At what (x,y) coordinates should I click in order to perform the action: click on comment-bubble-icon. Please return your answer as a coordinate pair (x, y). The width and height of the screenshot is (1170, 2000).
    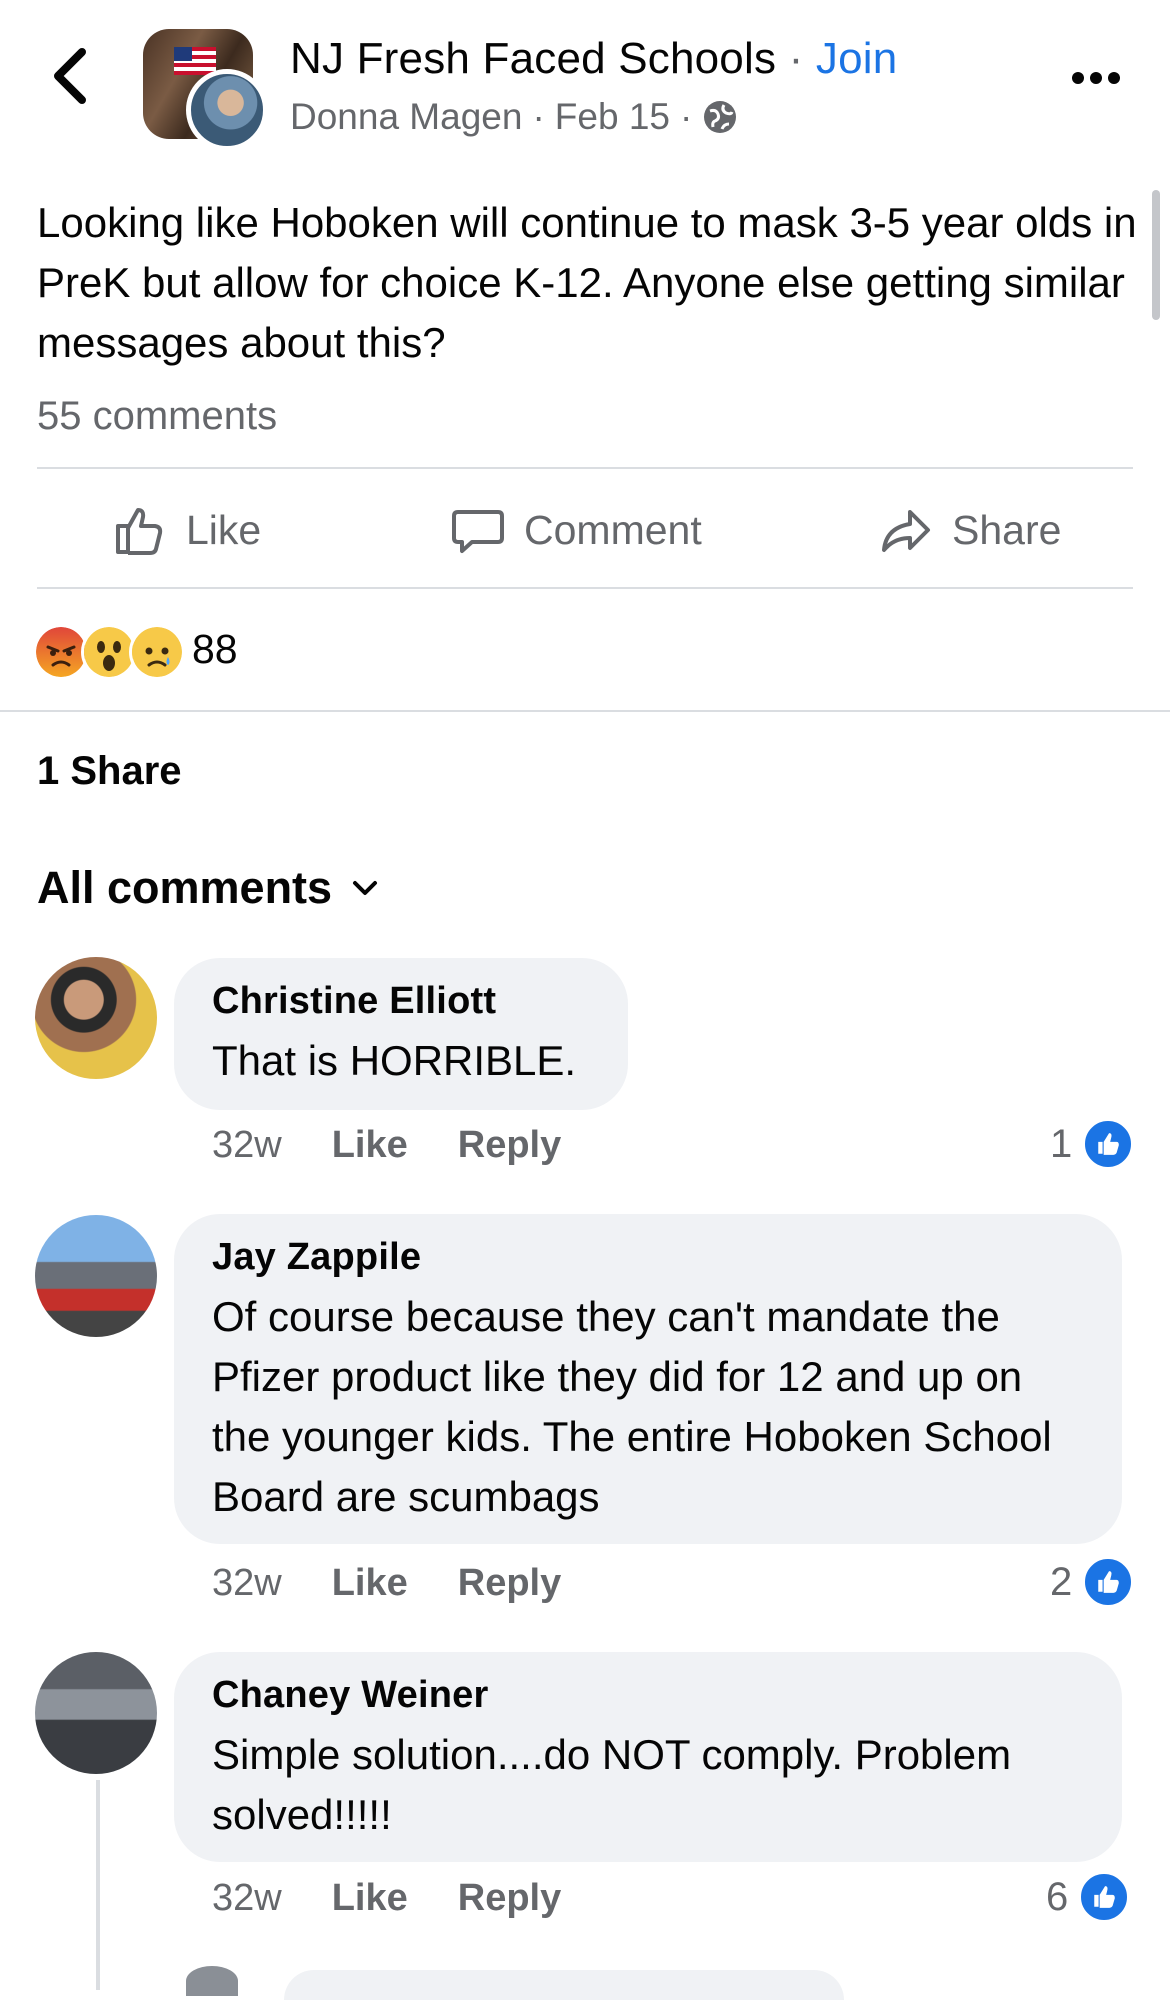
    Looking at the image, I should click on (478, 531).